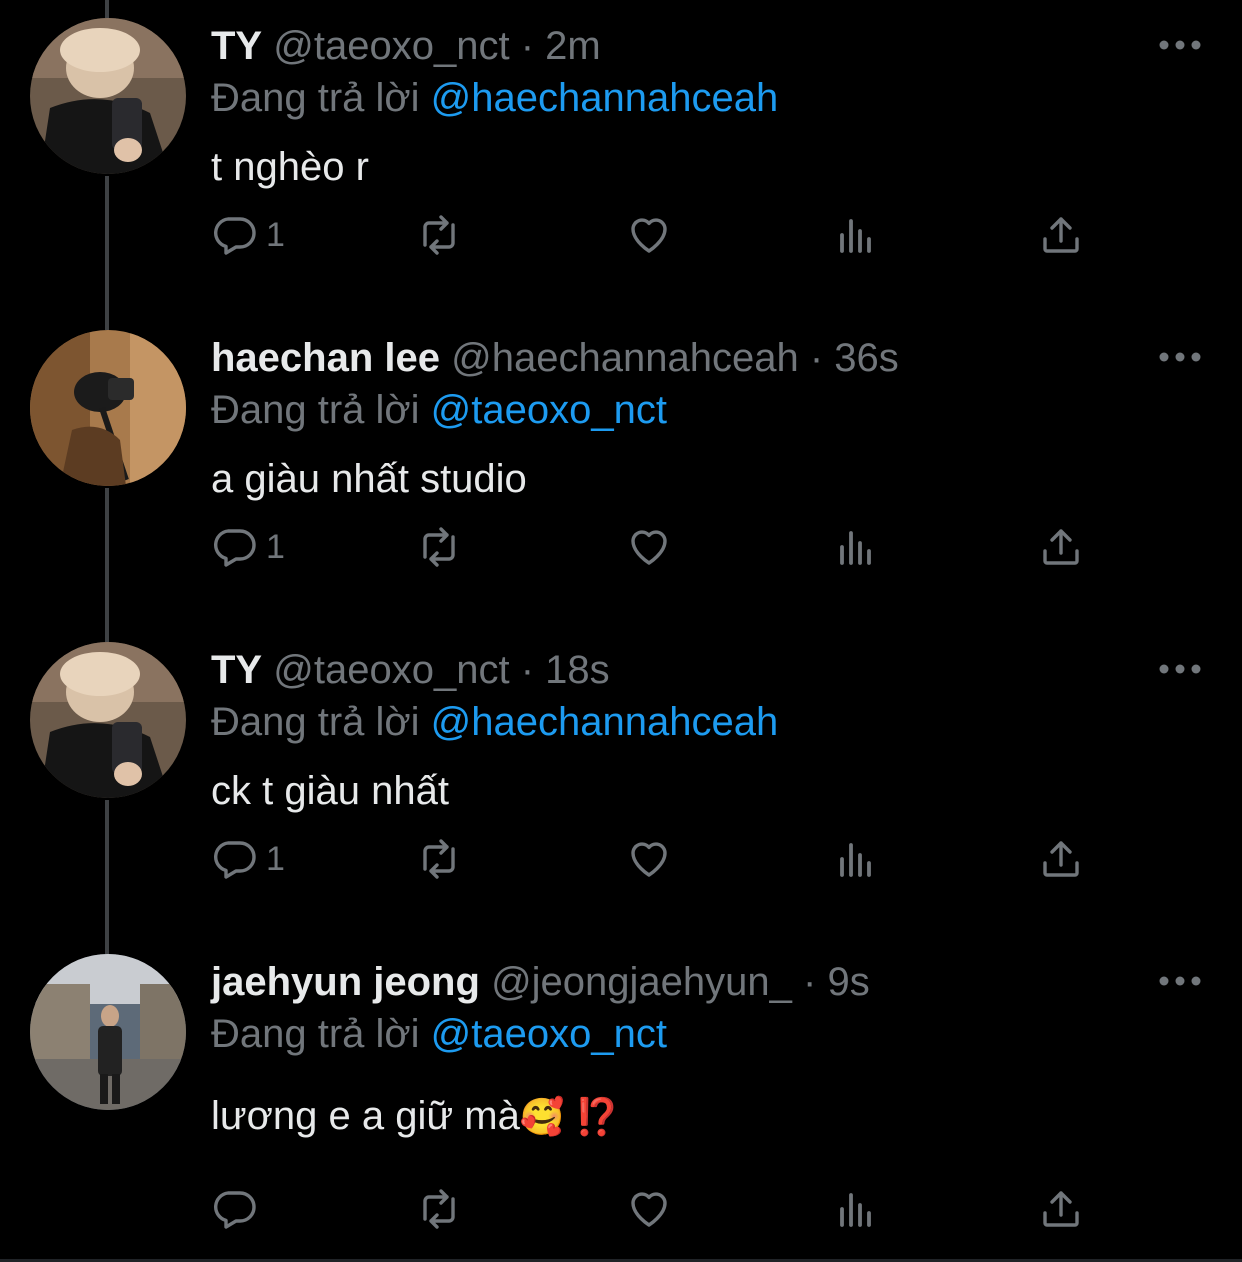 This screenshot has height=1262, width=1242. Describe the element at coordinates (365, 1116) in the screenshot. I see `tweet-text-content: lương e a giữ mà` at that location.